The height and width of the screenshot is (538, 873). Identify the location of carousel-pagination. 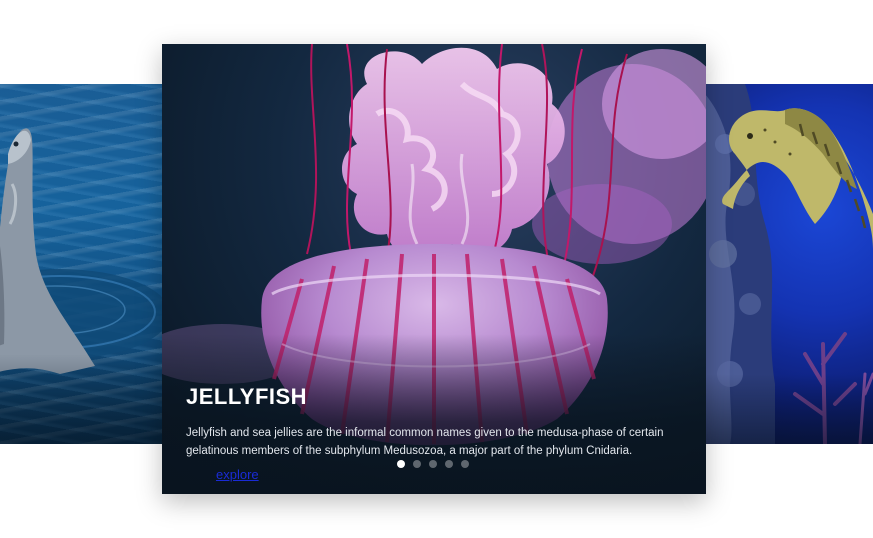
(433, 464).